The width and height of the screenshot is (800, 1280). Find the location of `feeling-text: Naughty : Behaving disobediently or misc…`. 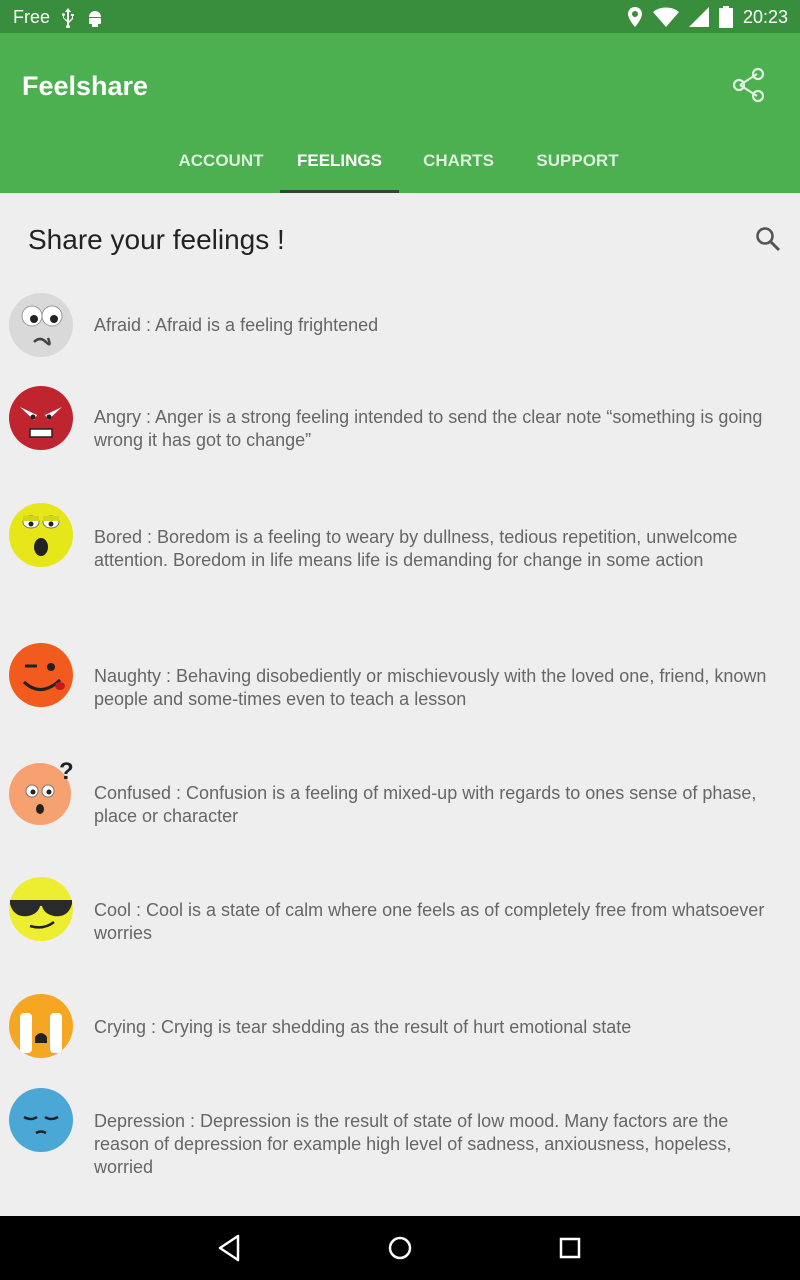

feeling-text: Naughty : Behaving disobediently or misc… is located at coordinates (430, 687).